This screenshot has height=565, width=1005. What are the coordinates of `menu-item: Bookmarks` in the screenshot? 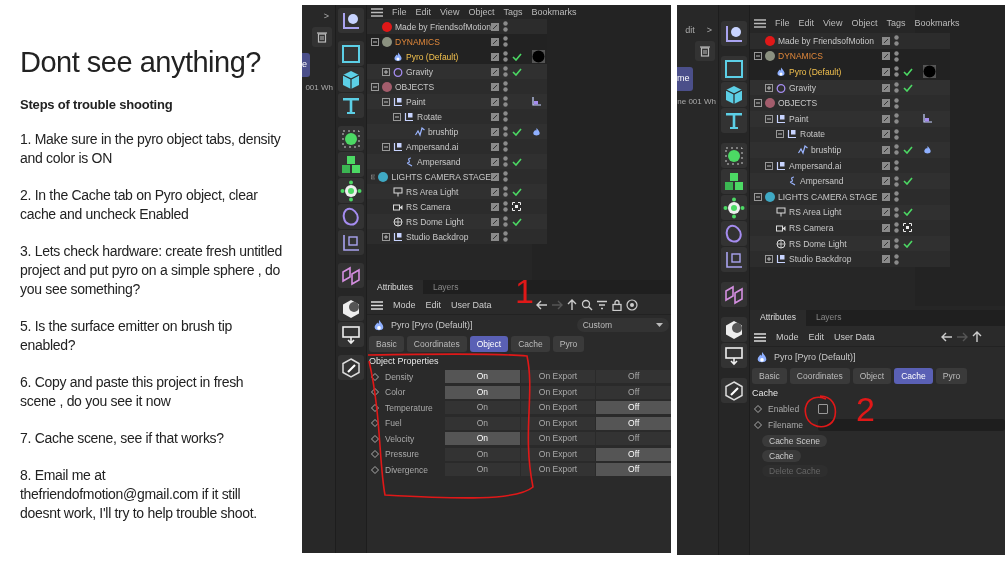 It's located at (937, 23).